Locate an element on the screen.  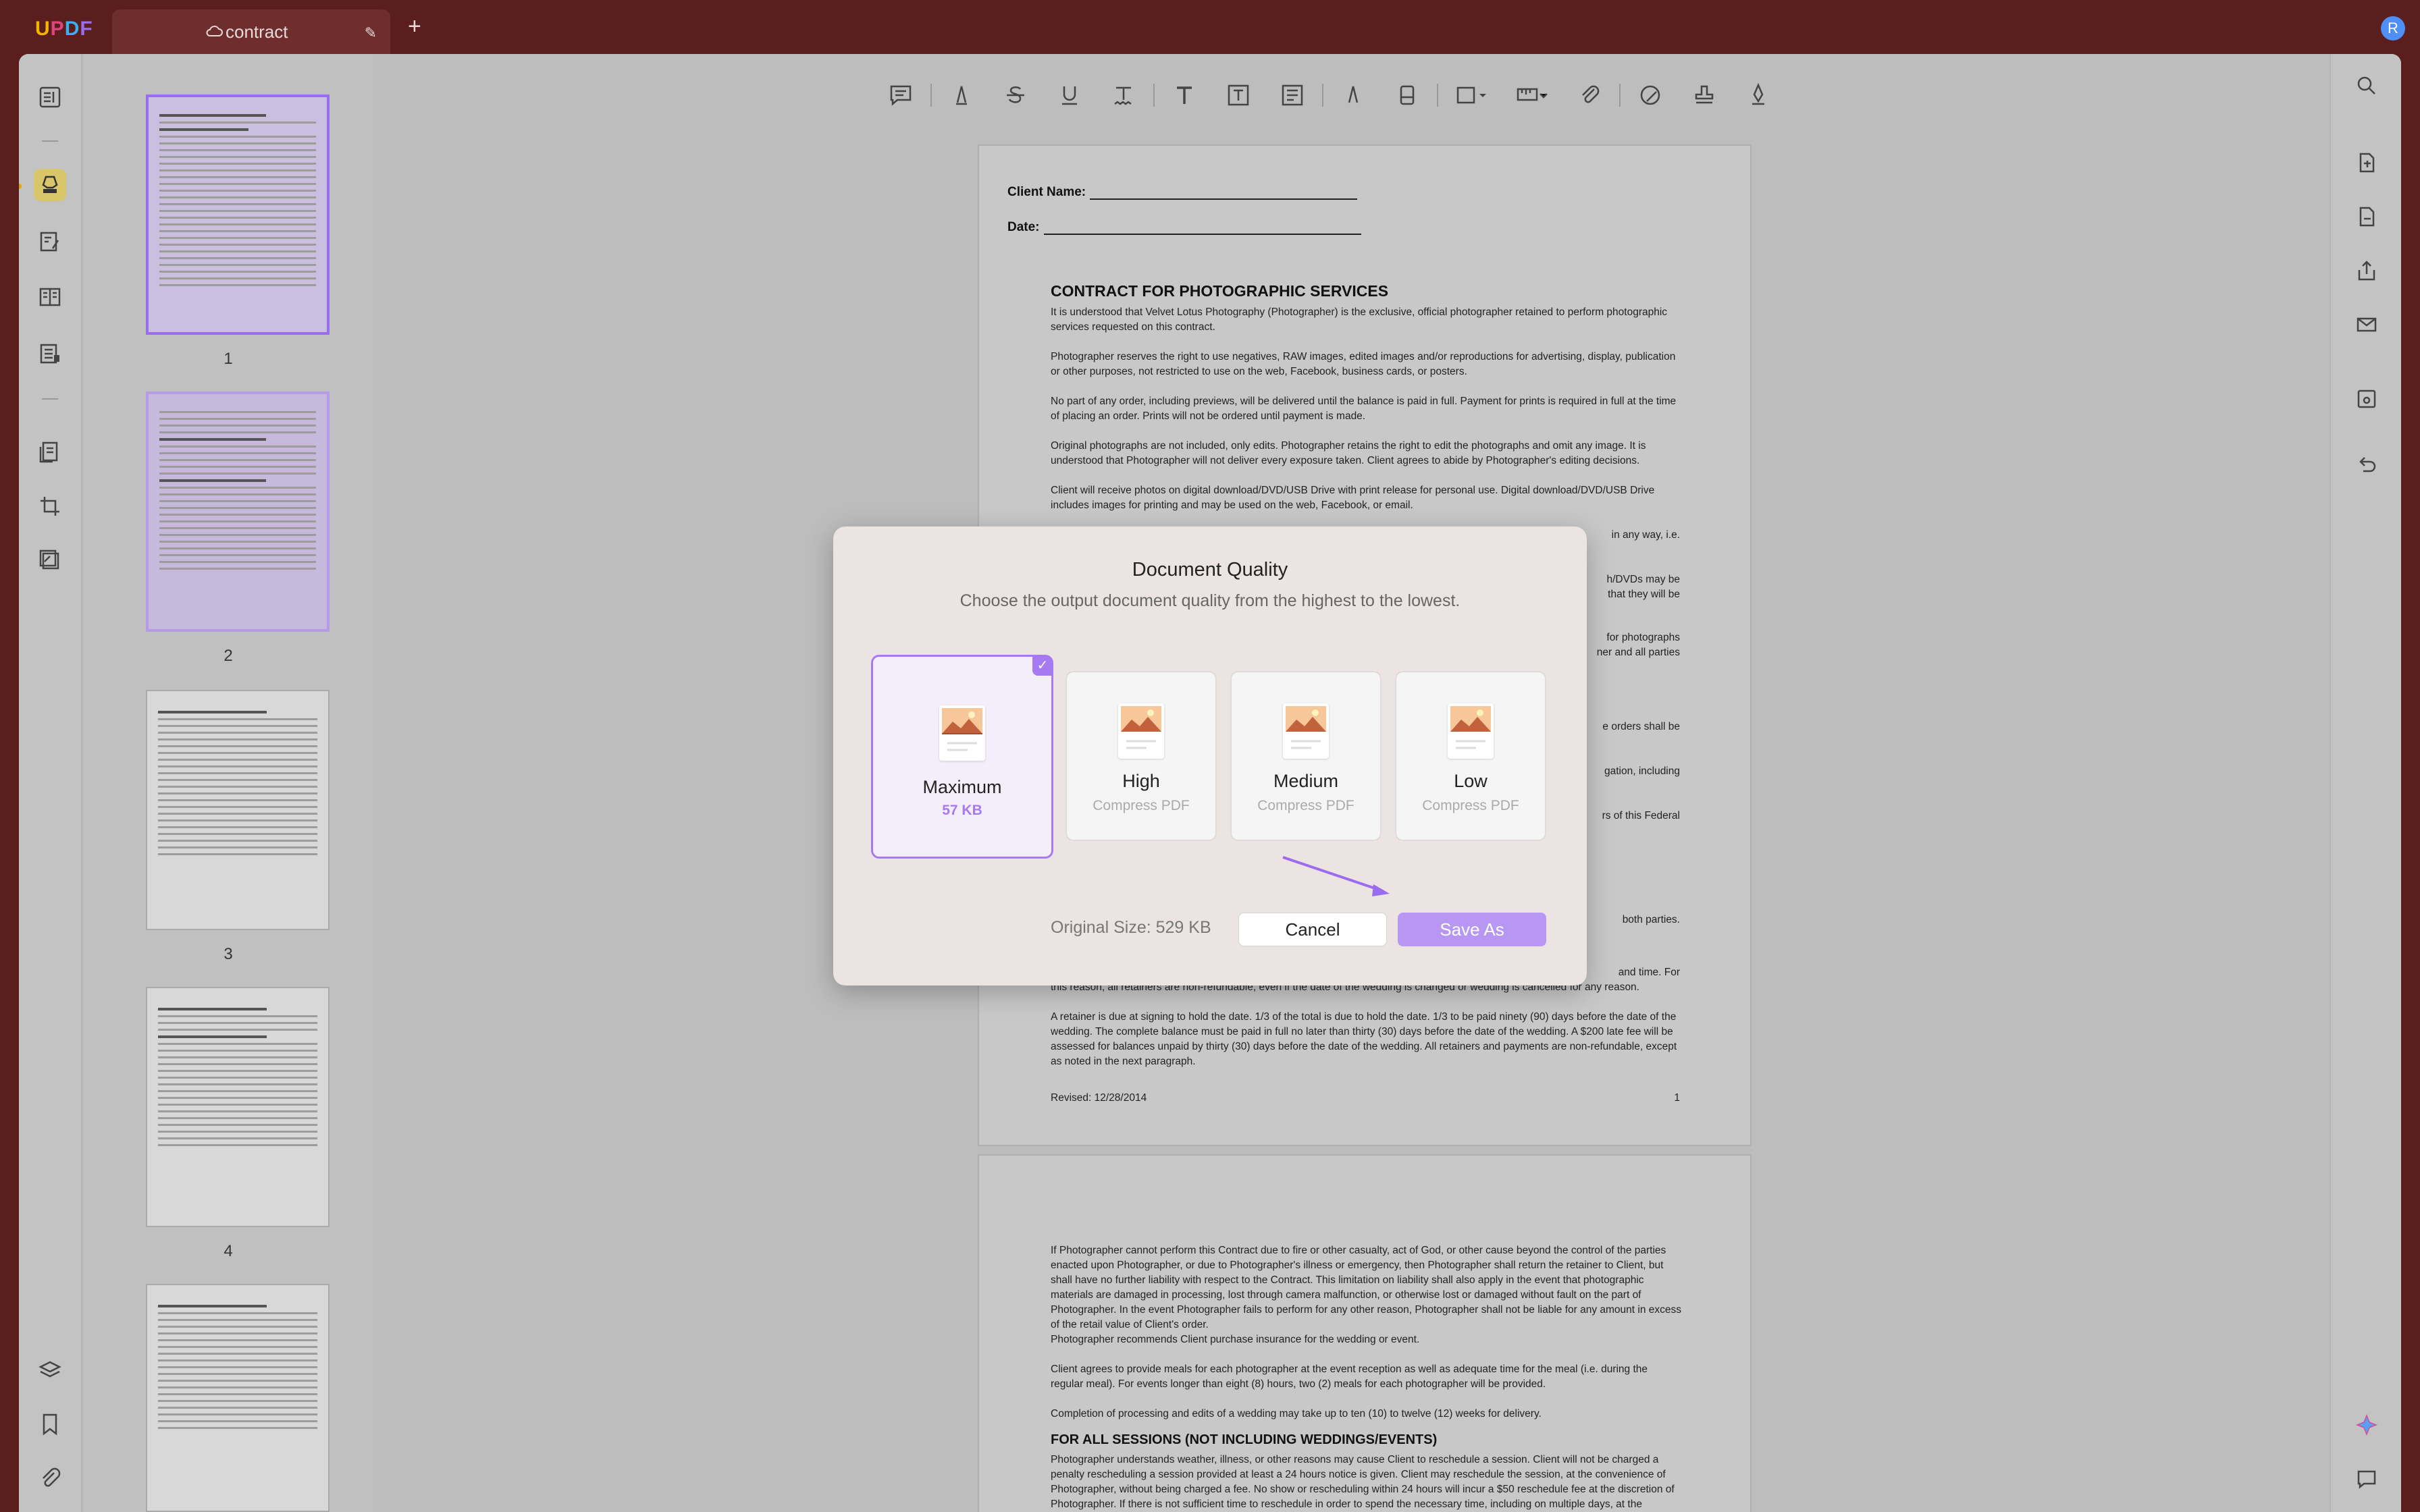
avatar: R is located at coordinates (2393, 28).